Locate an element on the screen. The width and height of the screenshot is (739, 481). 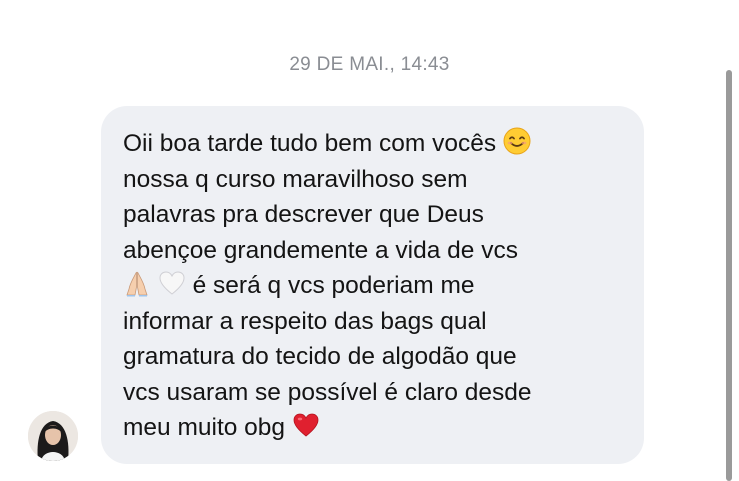
message-line: Oii boa tarde tudo bem com vocês is located at coordinates (373, 144).